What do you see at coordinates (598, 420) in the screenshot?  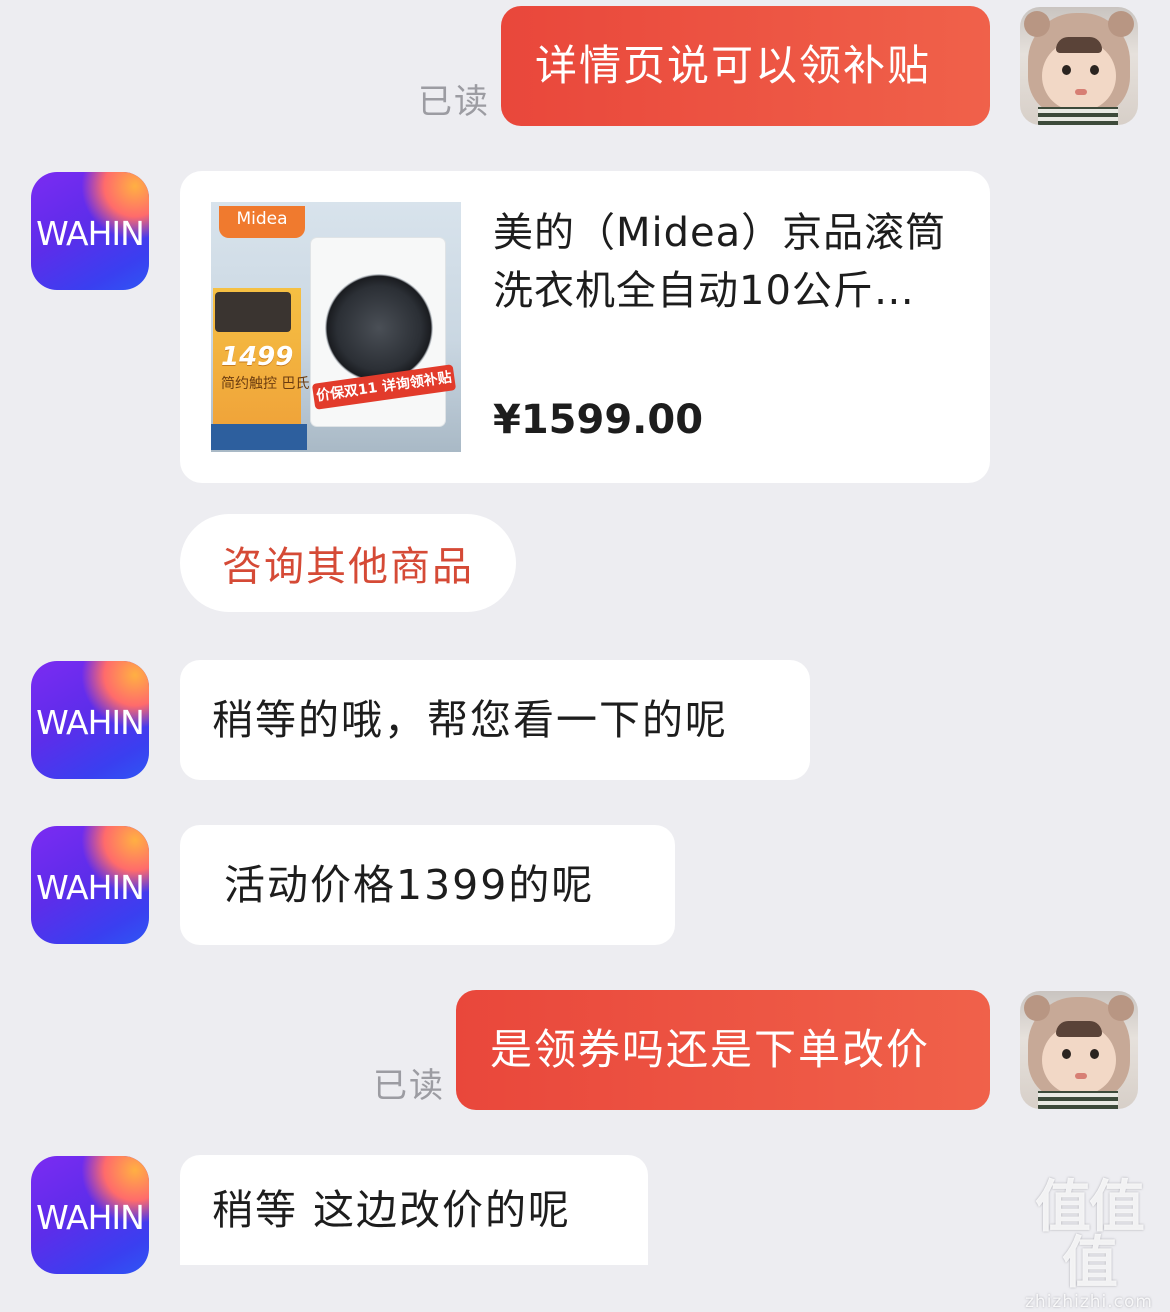 I see `product-price: ¥1599.00` at bounding box center [598, 420].